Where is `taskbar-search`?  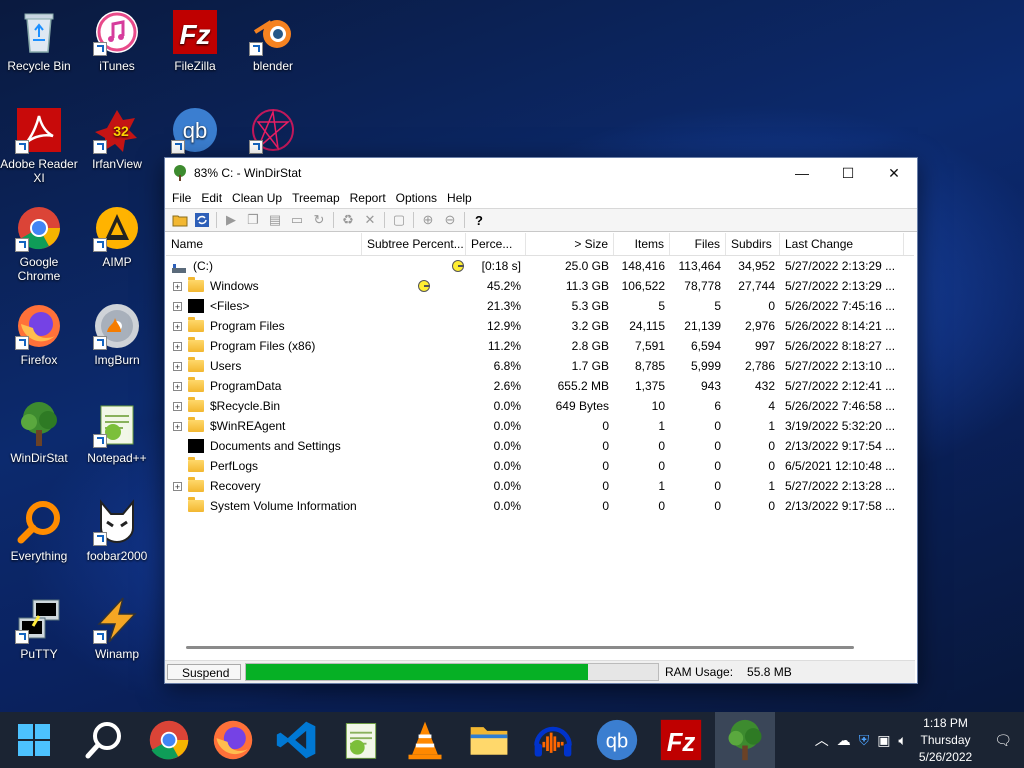
taskbar-search is located at coordinates (104, 740).